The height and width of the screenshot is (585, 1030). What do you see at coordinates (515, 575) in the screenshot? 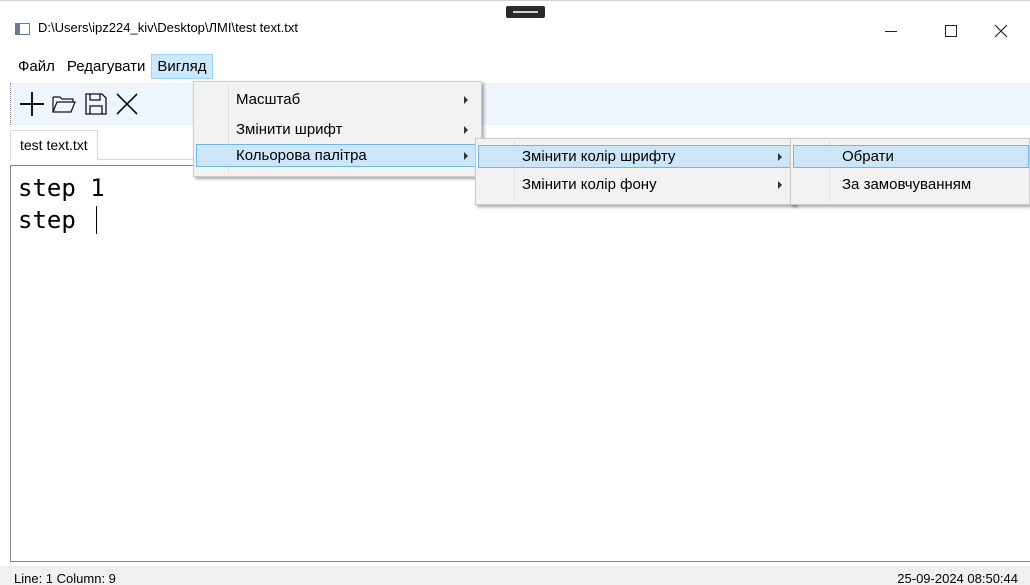
I see `status-bar: Line: 1 Column: 9 25-09-2024 08:50:44` at bounding box center [515, 575].